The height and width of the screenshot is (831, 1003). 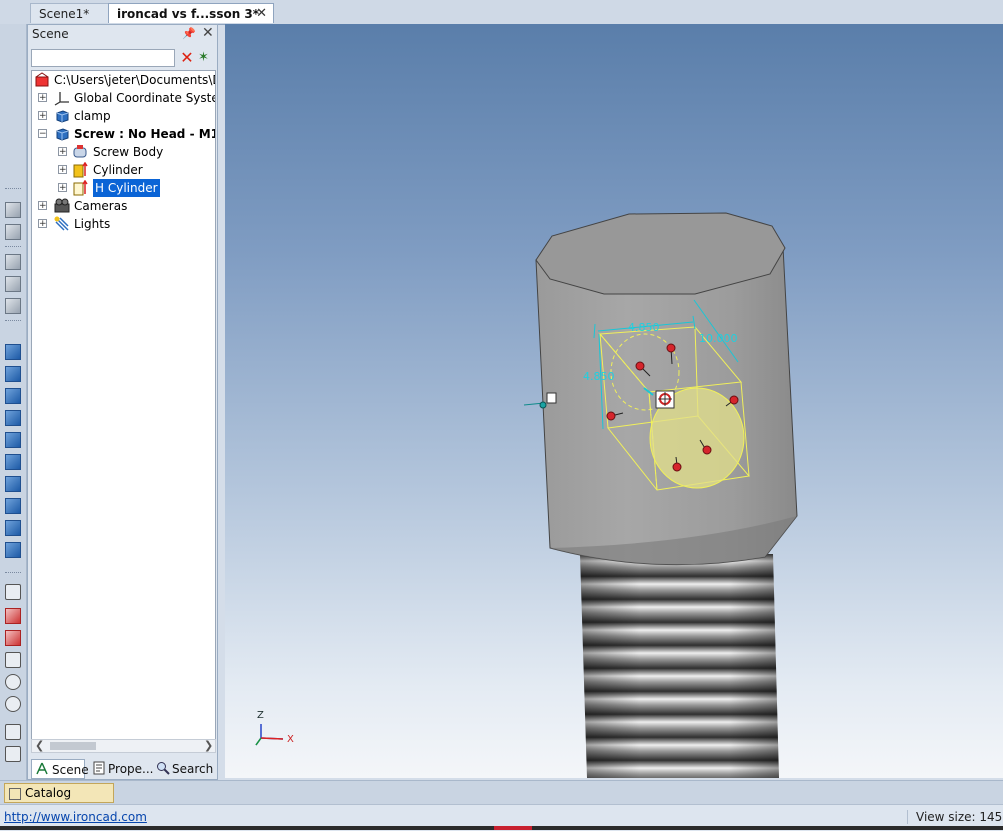 I want to click on dimension-height-label: 4.850, so click(x=599, y=376).